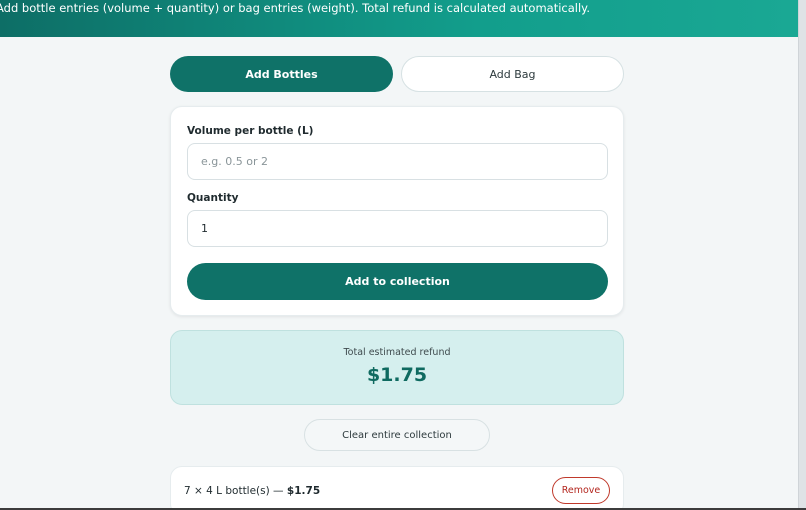  I want to click on list-item: 7 × 4 L bottle(s) — $1.75 Remove, so click(397, 488).